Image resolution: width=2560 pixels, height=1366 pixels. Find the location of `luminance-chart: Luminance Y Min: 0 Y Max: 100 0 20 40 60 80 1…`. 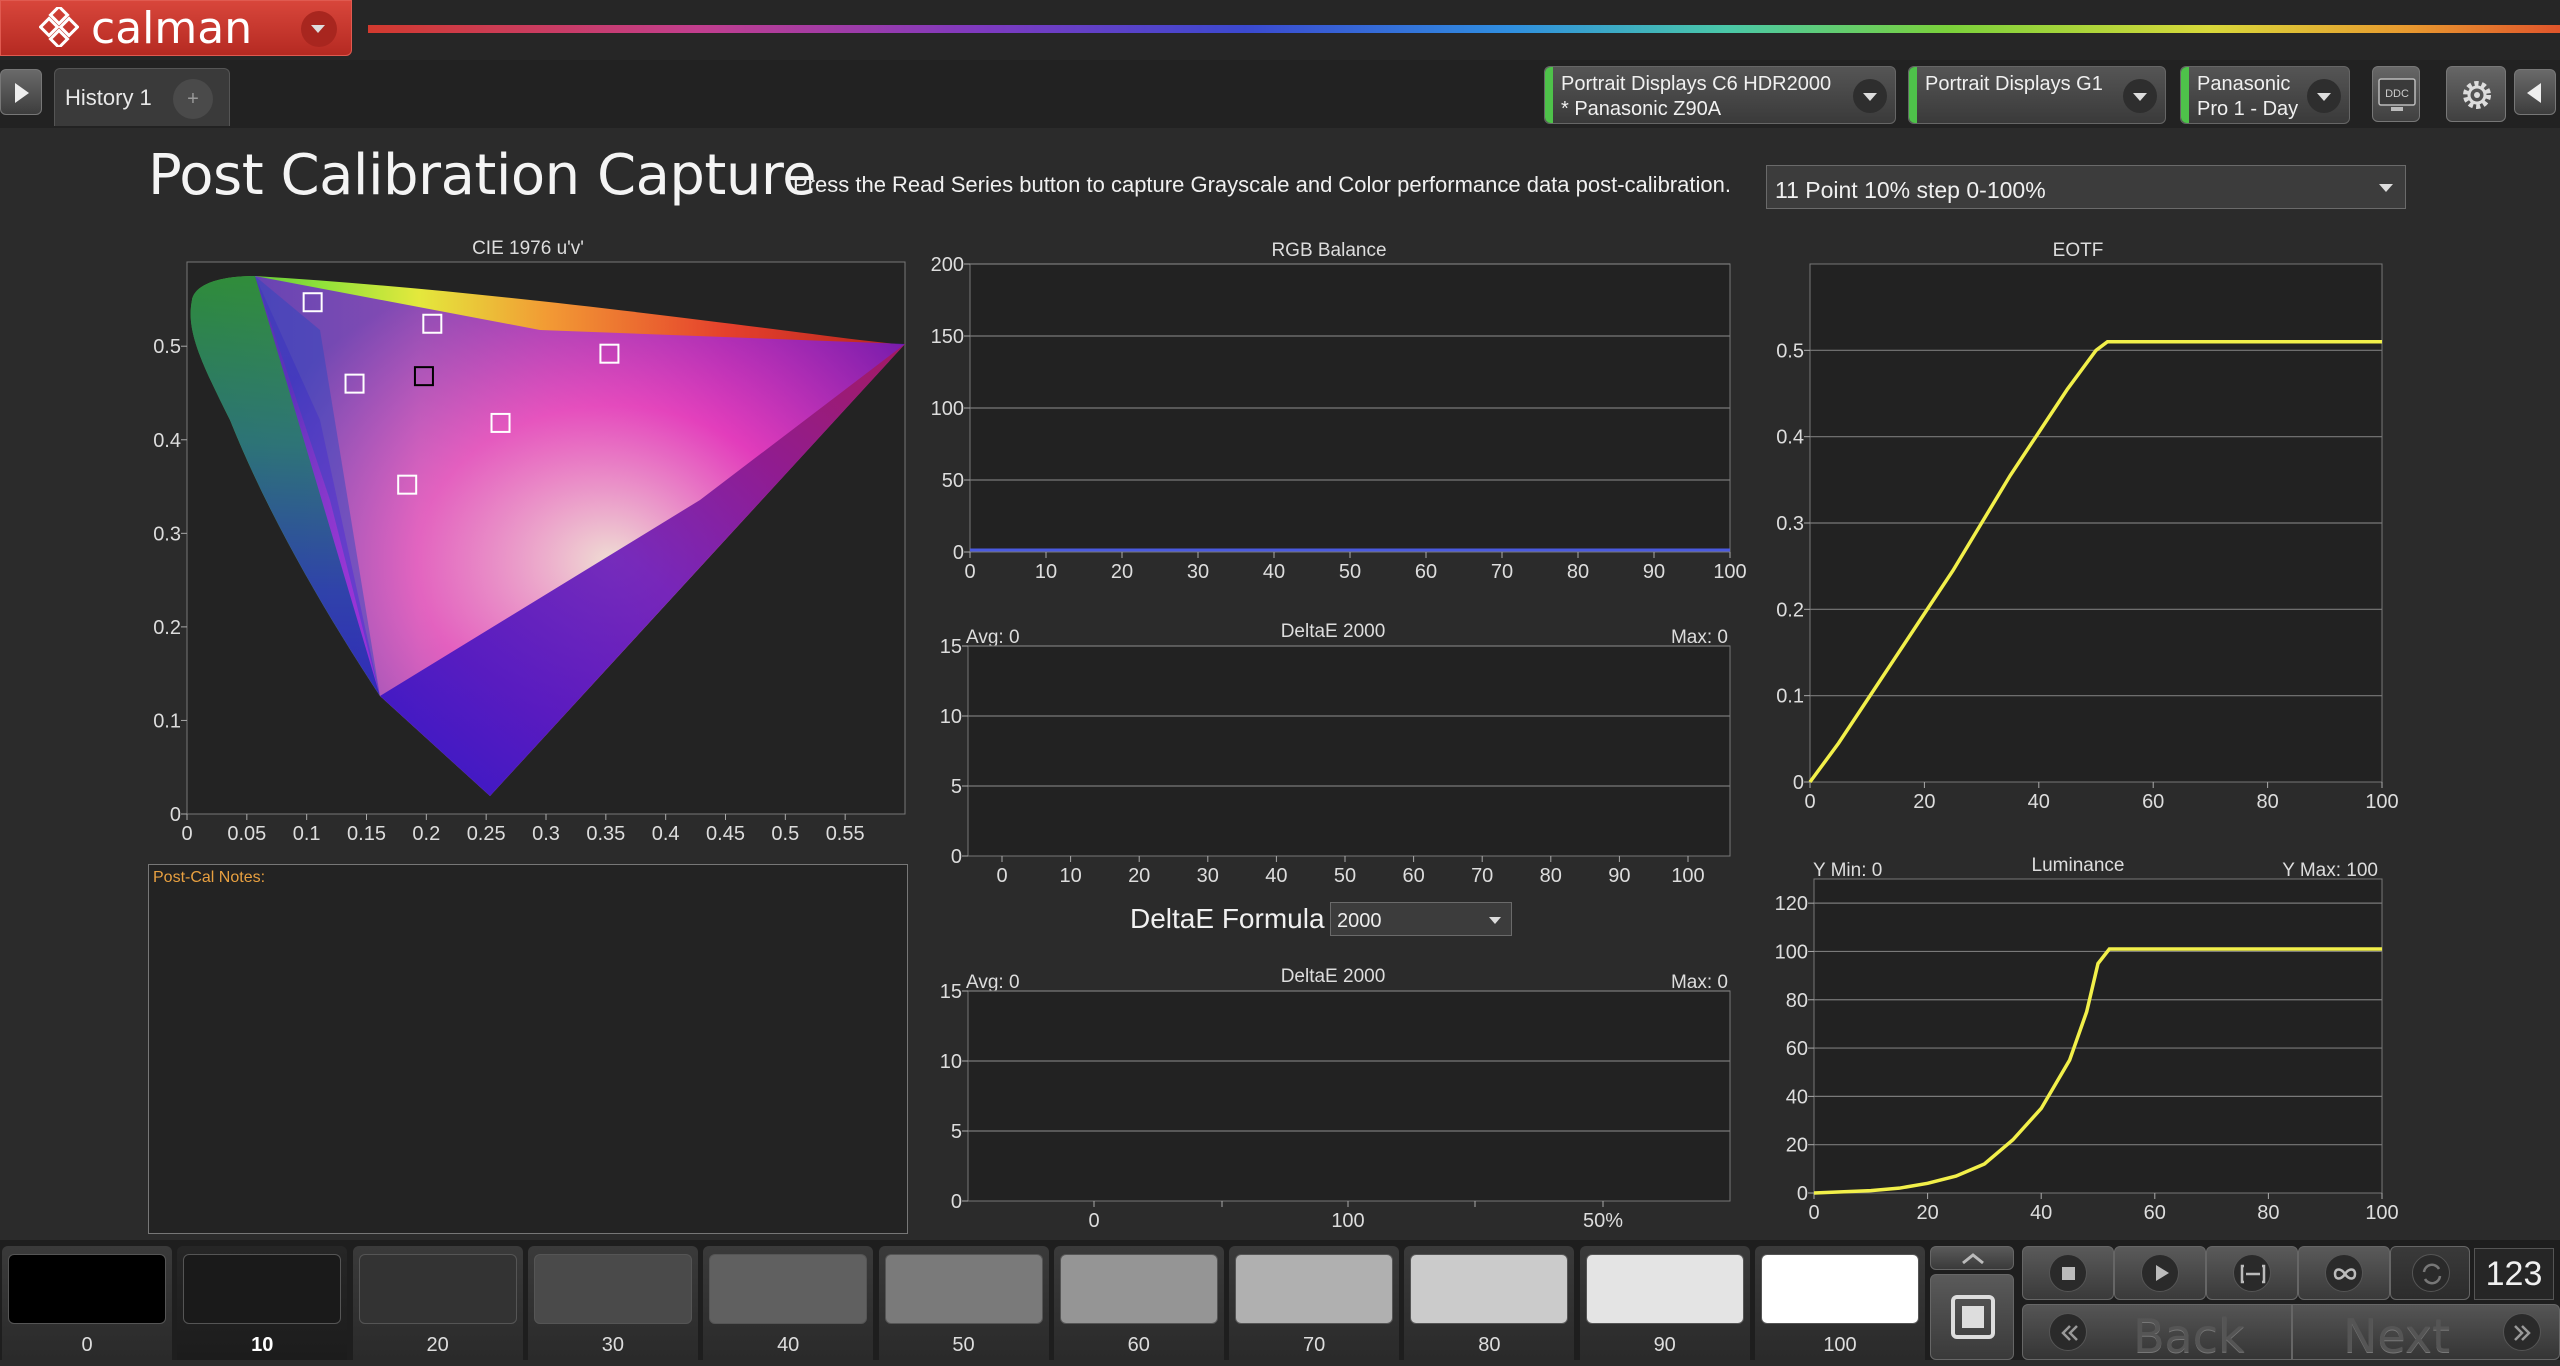

luminance-chart: Luminance Y Min: 0 Y Max: 100 0 20 40 60 80 1… is located at coordinates (2087, 1039).